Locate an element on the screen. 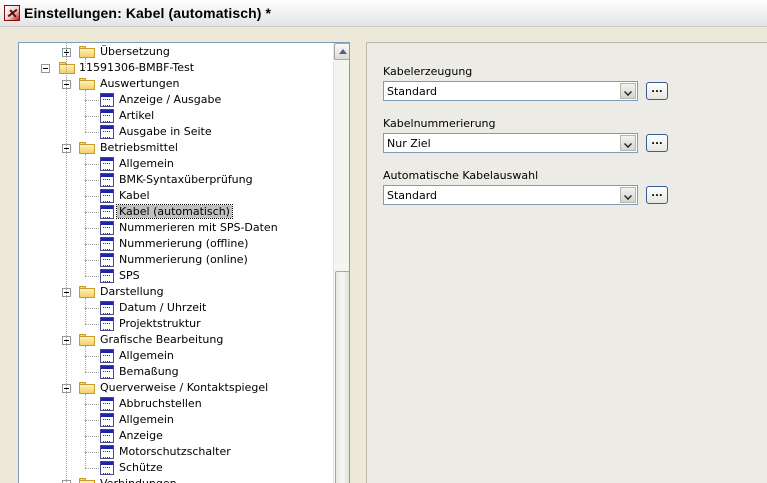 This screenshot has height=483, width=767. tree-item-label: Kabel is located at coordinates (134, 195).